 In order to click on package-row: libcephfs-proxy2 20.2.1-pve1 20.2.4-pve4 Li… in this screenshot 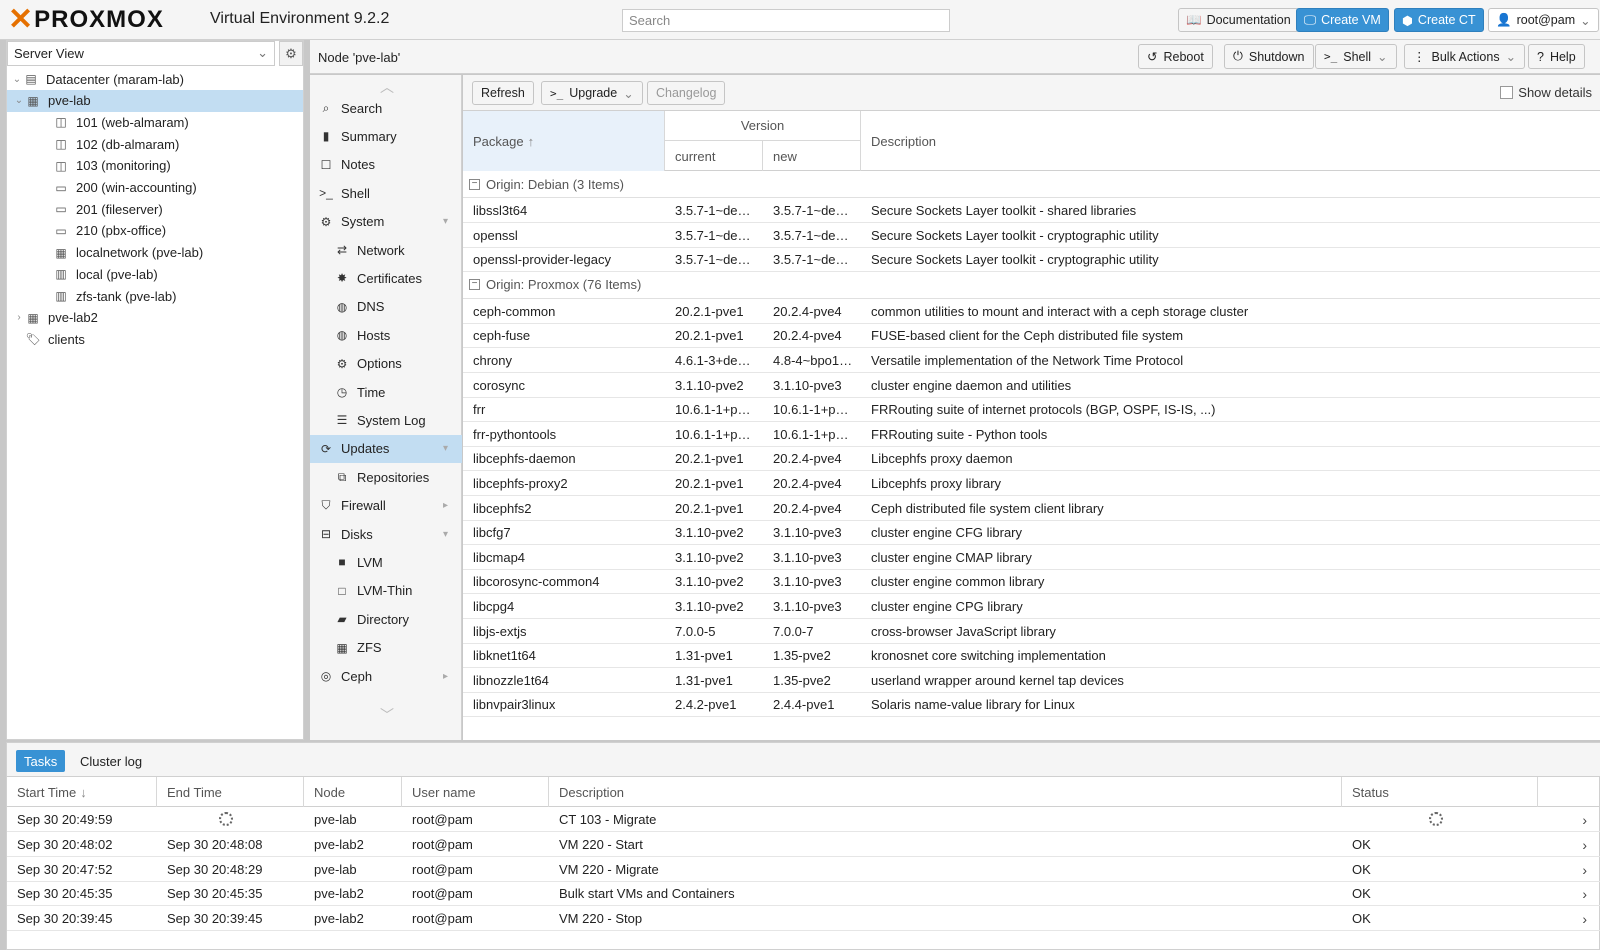, I will do `click(1031, 483)`.